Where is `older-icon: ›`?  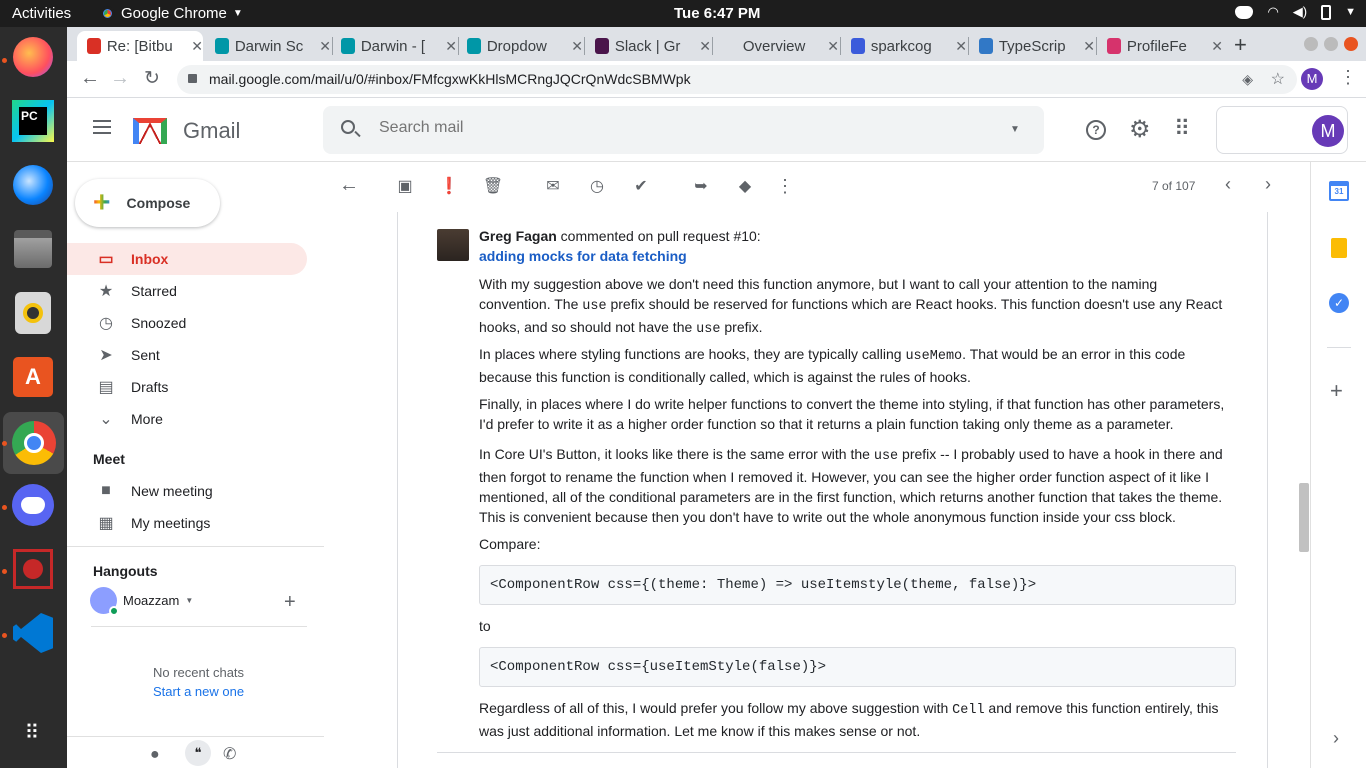 older-icon: › is located at coordinates (1268, 185).